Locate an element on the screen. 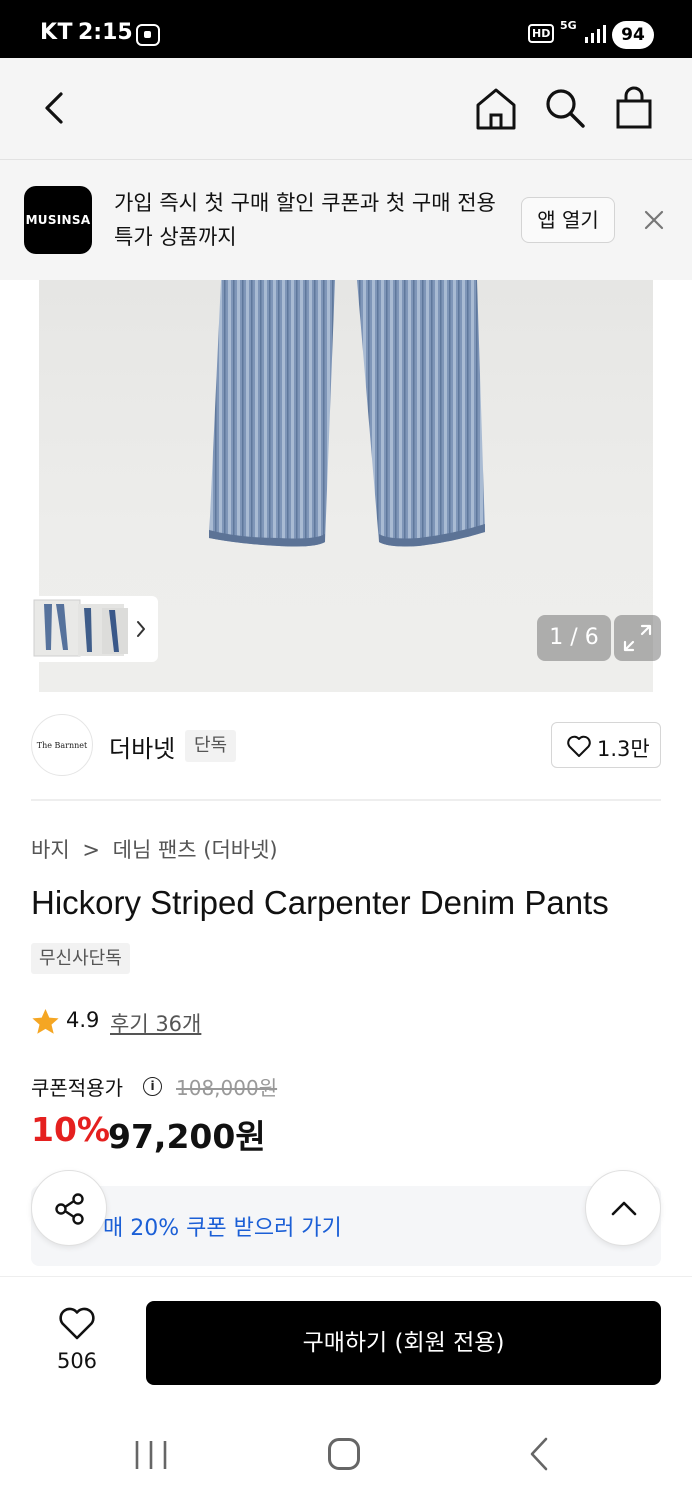 This screenshot has height=1500, width=692. banner-message: 가입 즉시 첫 구매 할인 쿠폰과 첫 구매 전용 특가 상품까지 is located at coordinates (305, 220).